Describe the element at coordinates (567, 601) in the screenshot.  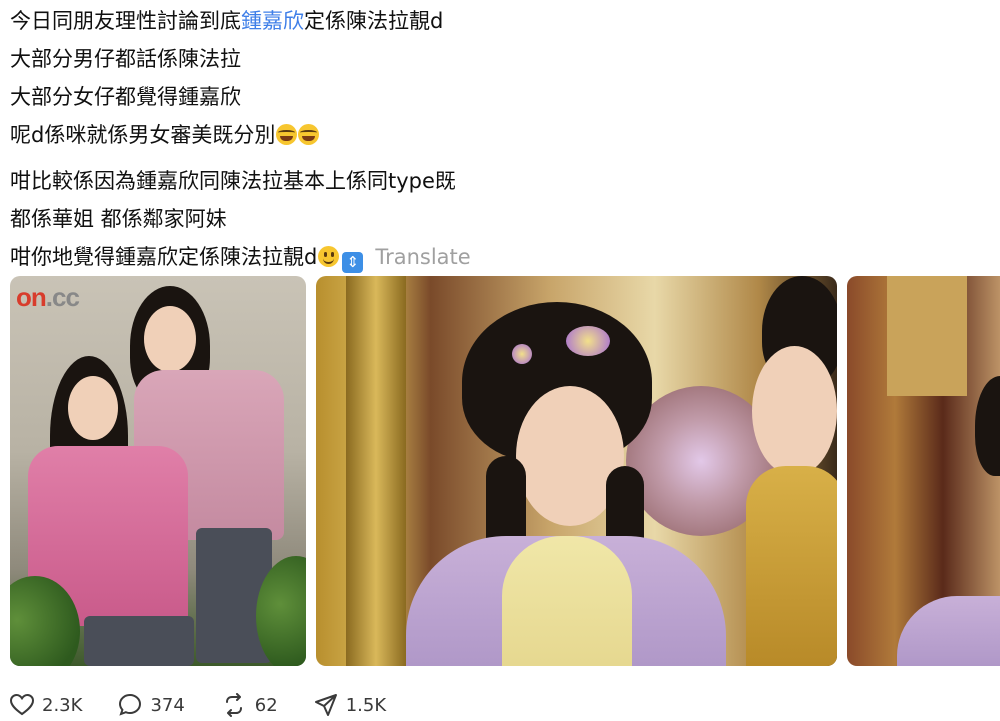
I see `costume-shape` at that location.